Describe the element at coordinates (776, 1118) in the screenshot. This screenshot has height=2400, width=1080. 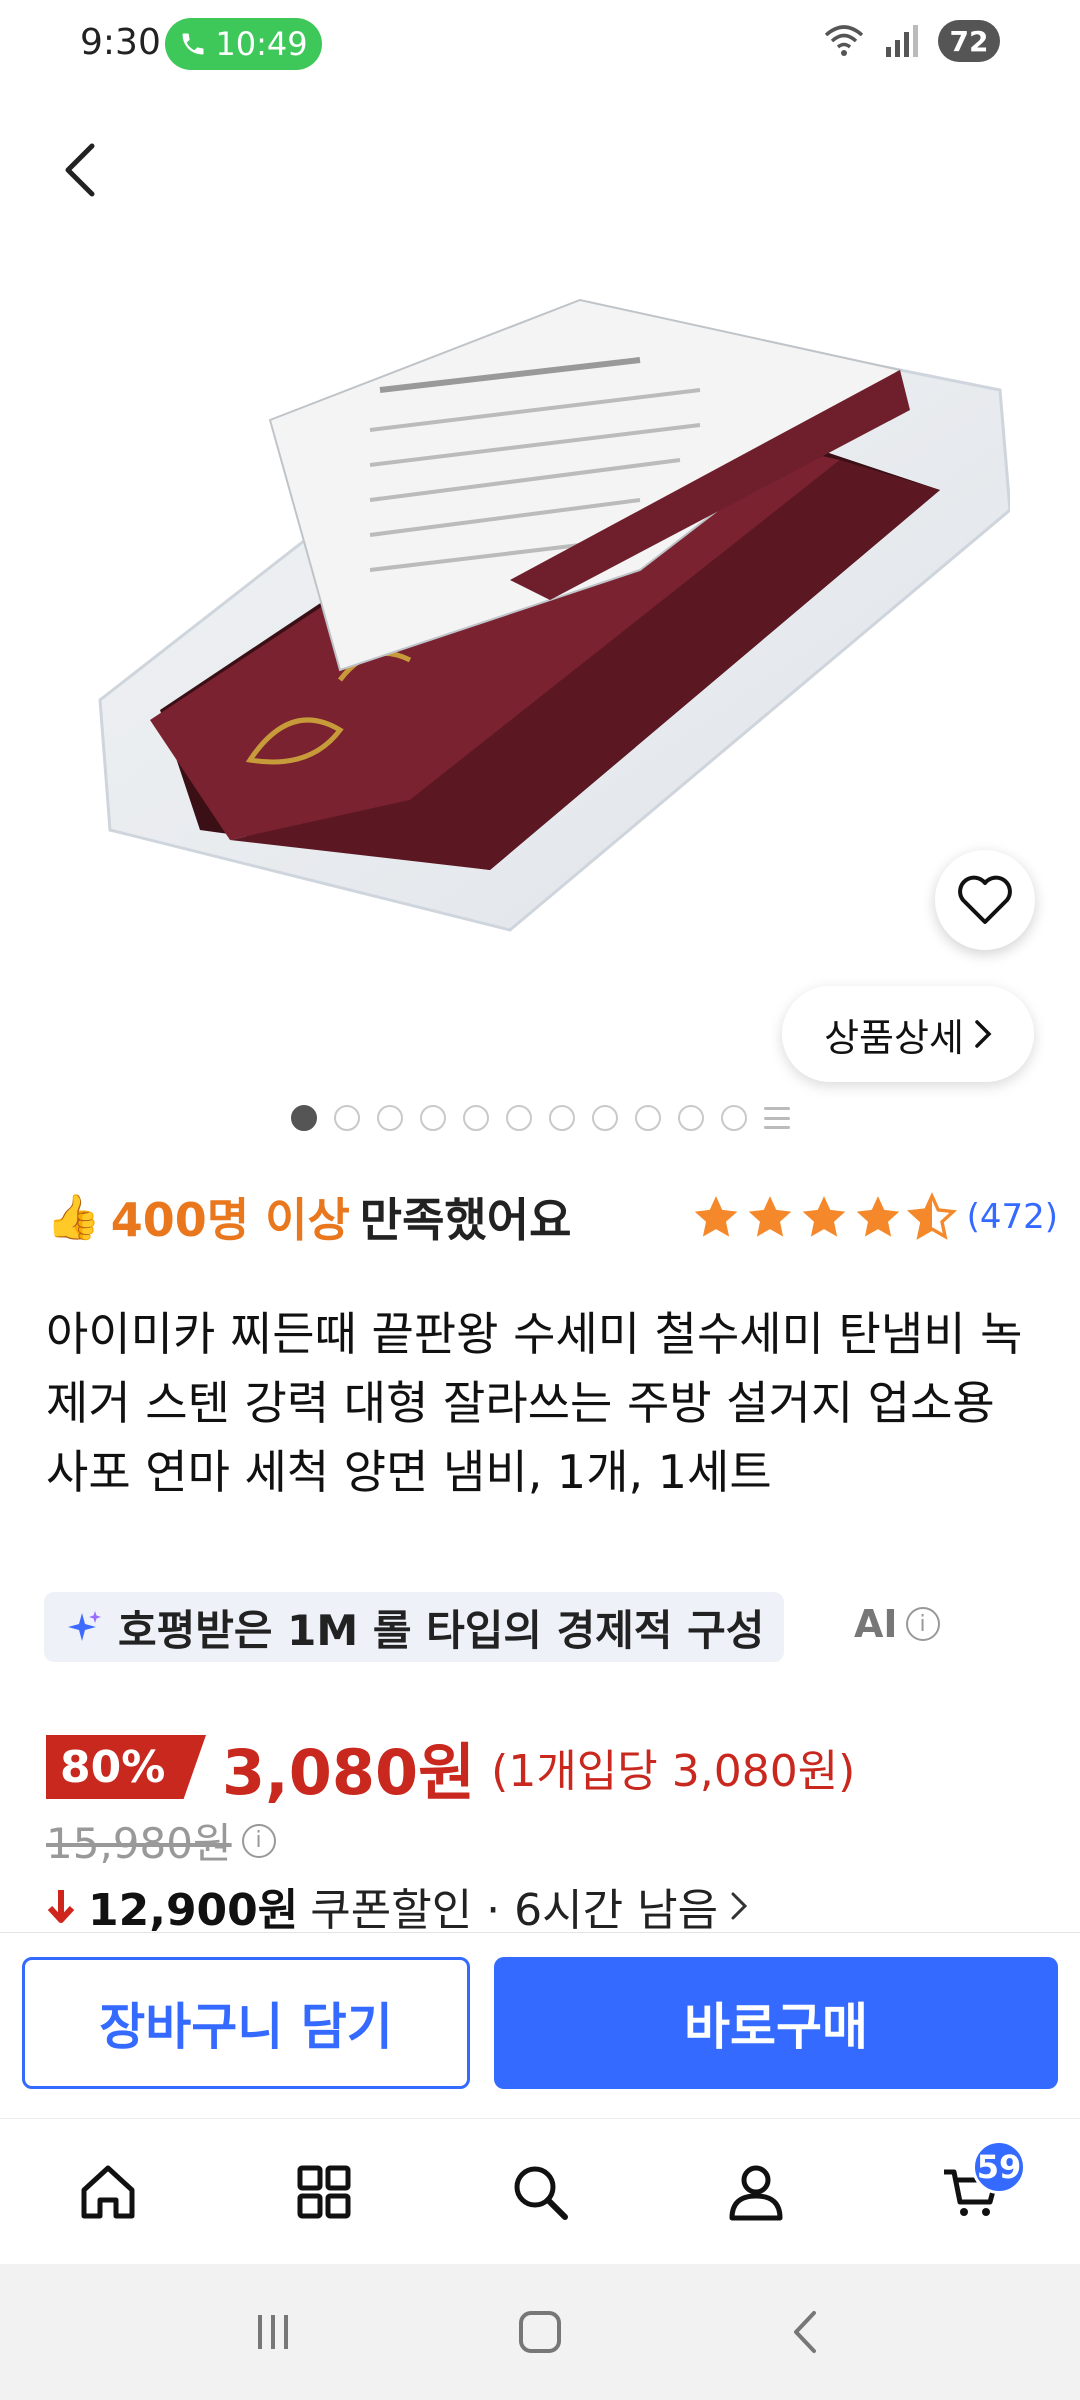
I see `carousel-more-icon` at that location.